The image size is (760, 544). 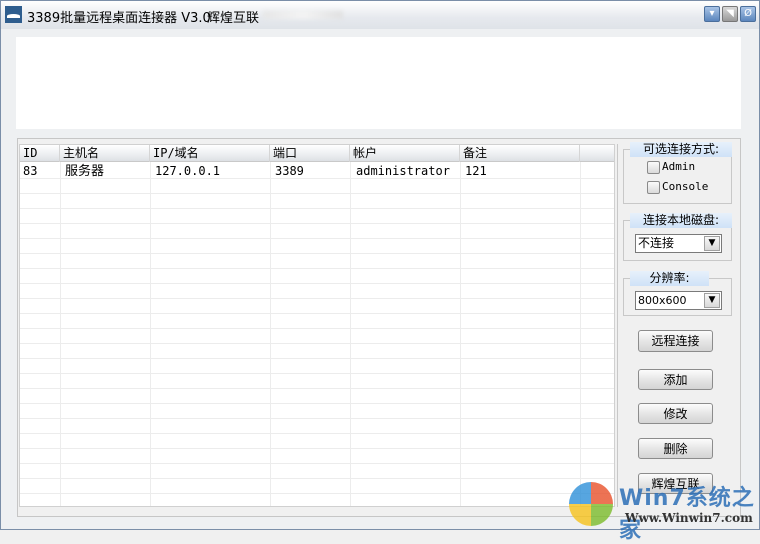 I want to click on cell-note: 121, so click(x=476, y=171).